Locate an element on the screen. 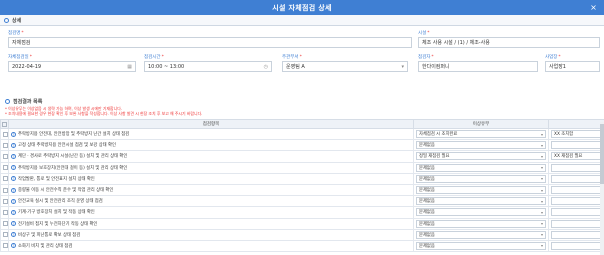  status-select: 정밀 재점검 필요 is located at coordinates (481, 156).